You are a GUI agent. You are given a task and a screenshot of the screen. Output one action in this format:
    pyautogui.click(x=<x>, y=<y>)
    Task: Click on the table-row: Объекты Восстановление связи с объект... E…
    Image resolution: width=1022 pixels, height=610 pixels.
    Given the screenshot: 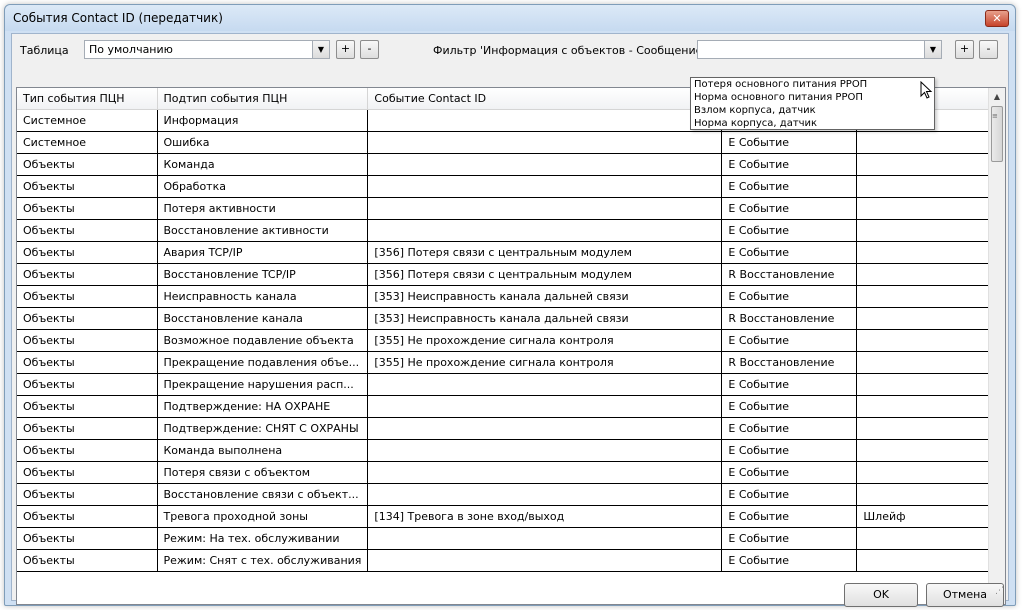 What is the action you would take?
    pyautogui.click(x=508, y=494)
    